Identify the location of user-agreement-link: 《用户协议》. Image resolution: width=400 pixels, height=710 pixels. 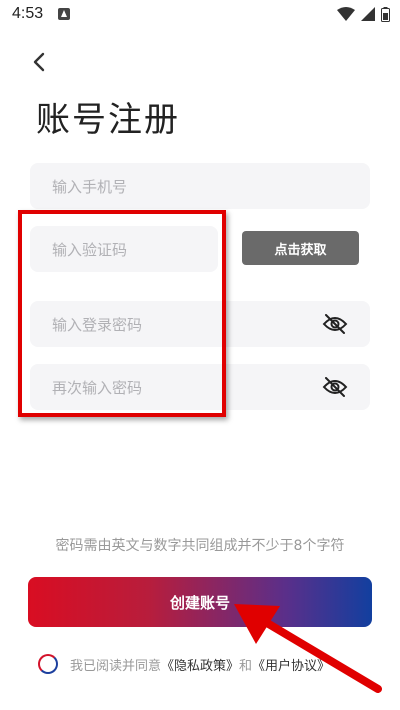
(291, 666).